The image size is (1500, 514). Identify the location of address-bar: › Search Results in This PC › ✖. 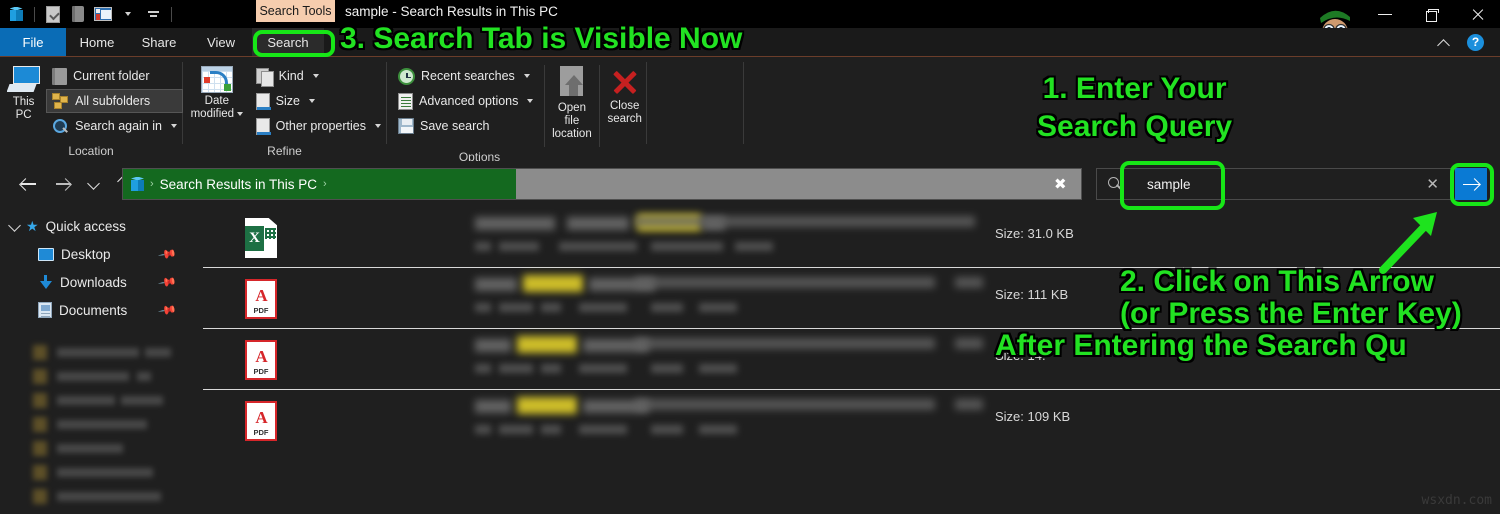
(602, 184).